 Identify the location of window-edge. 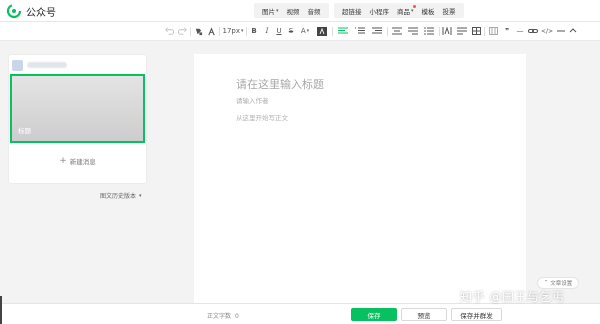
(1, 310).